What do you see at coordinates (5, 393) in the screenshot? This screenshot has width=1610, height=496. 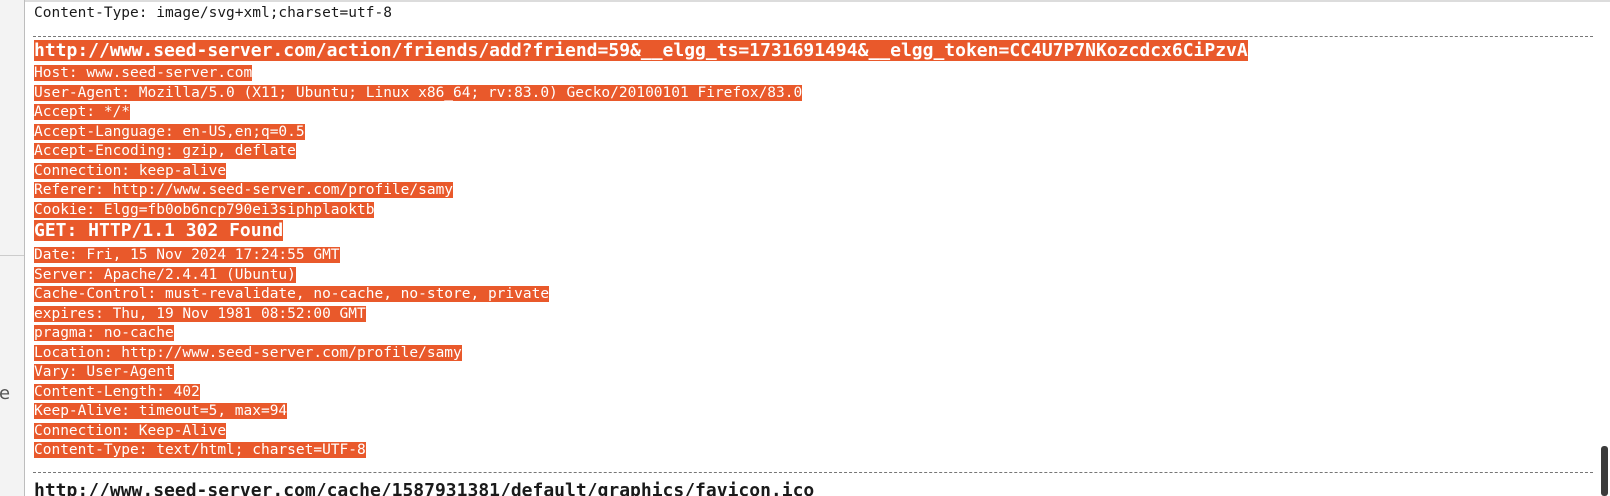 I see `gutter-text-fragment: e` at bounding box center [5, 393].